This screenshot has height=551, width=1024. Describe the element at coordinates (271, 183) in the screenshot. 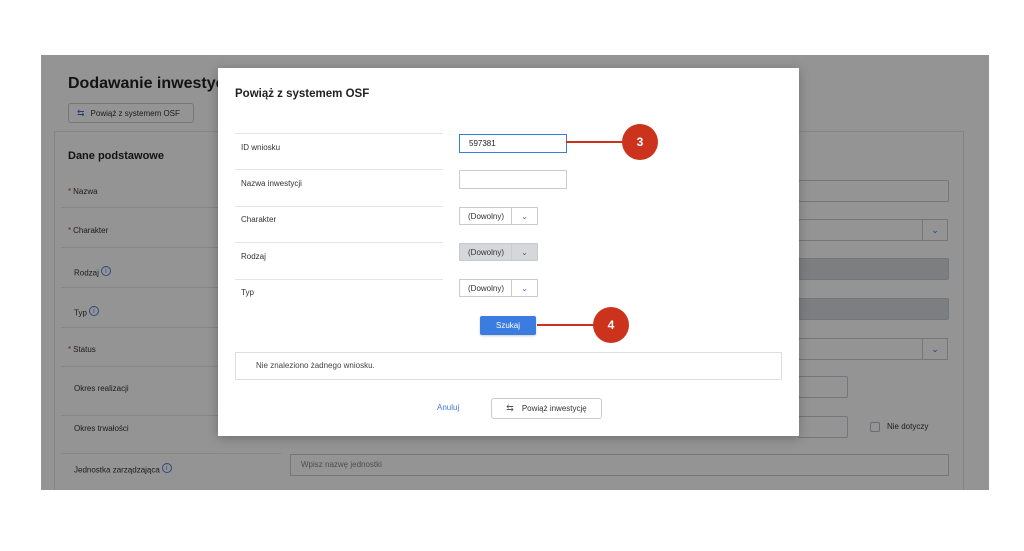

I see `label-nazwa-inwestycji: Nazwa inwestycji` at that location.